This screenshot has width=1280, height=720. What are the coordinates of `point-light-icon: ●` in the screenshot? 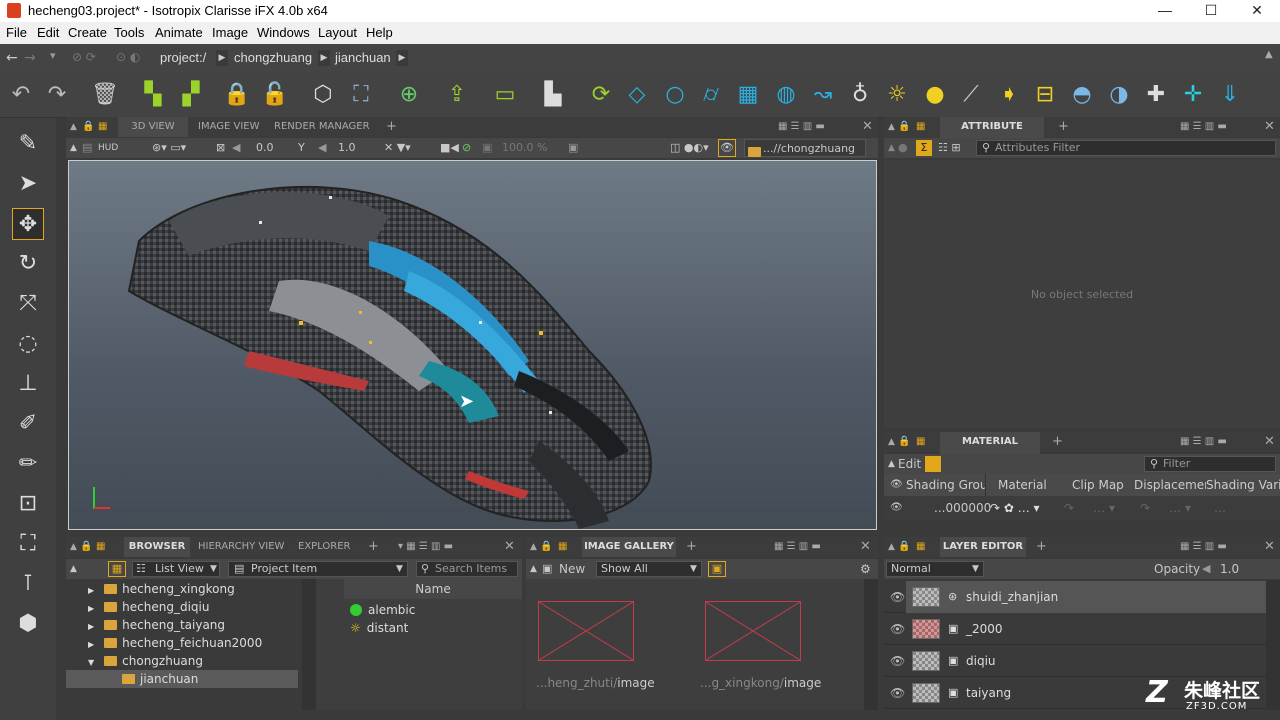 It's located at (935, 95).